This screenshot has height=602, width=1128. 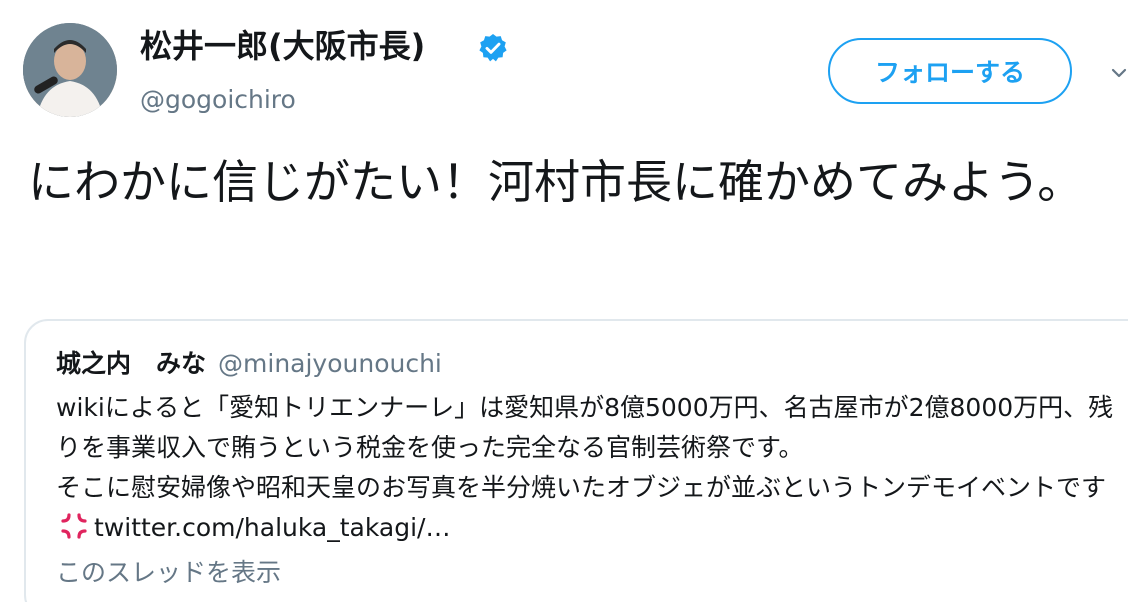 I want to click on anger-symbol-icon, so click(x=74, y=526).